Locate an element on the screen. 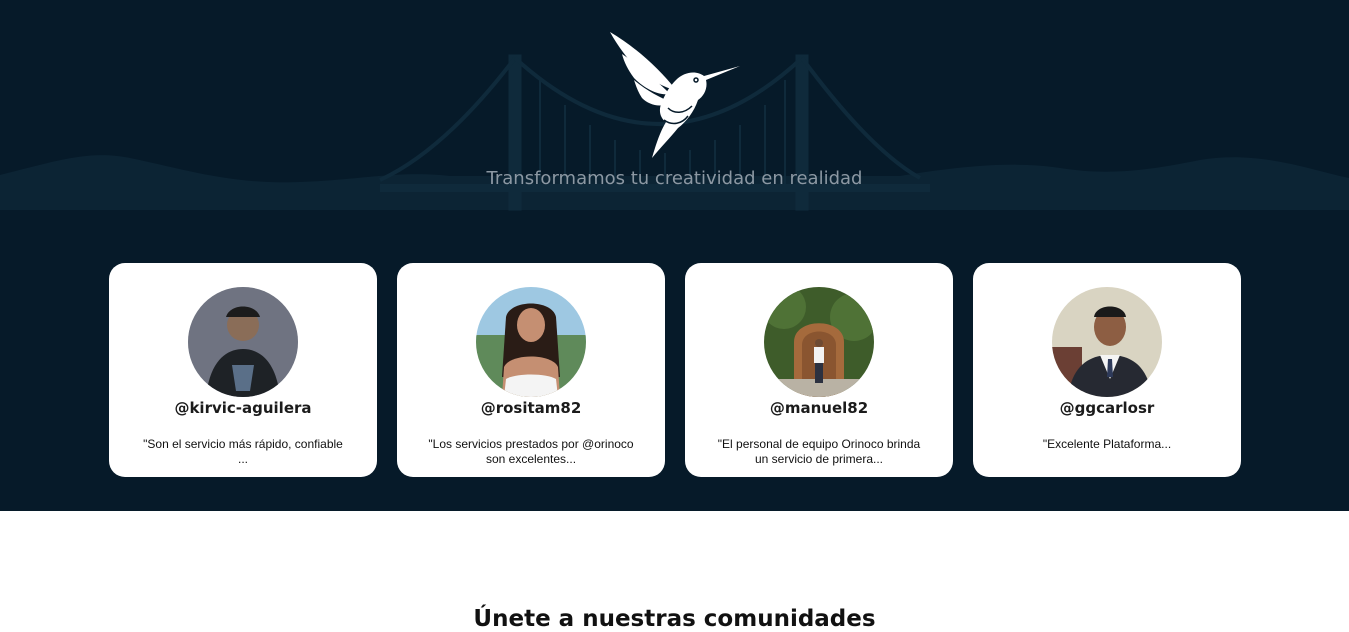  testimonial-handle: @manuel82 is located at coordinates (819, 408).